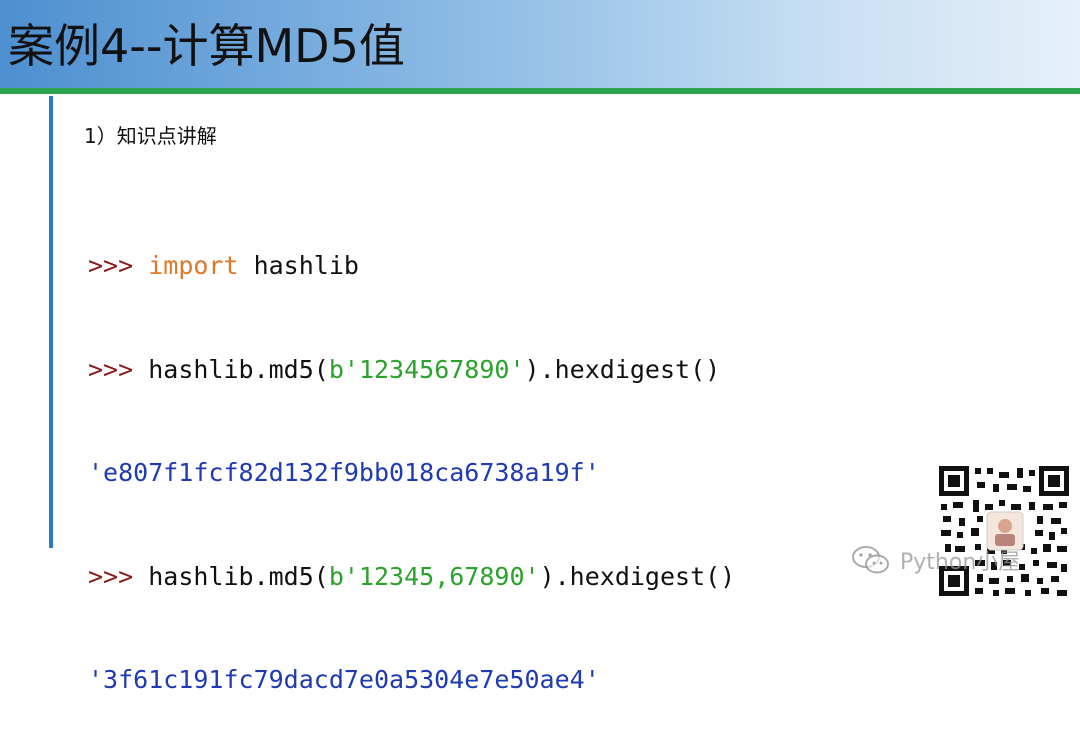 Image resolution: width=1080 pixels, height=732 pixels. I want to click on slide-title: 案例4--计算MD5值, so click(206, 46).